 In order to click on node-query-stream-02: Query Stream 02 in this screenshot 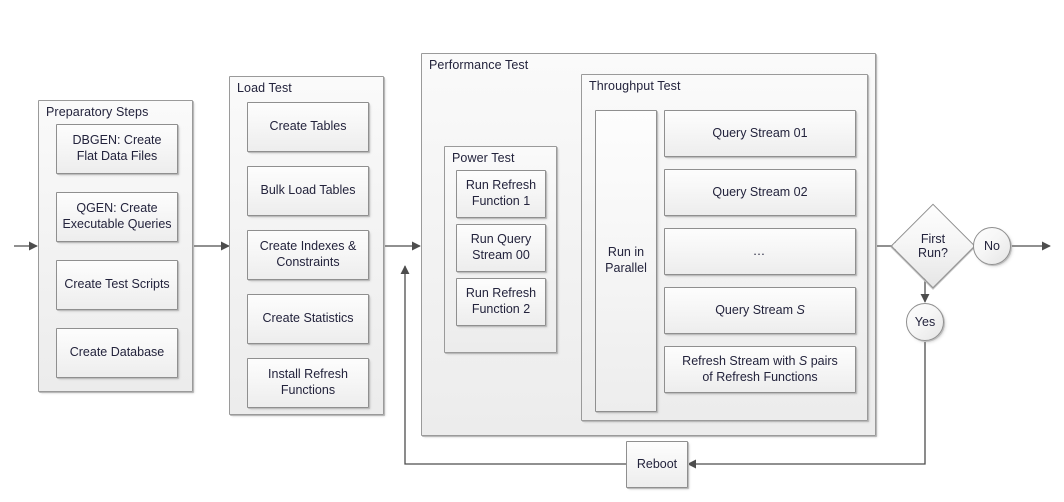, I will do `click(760, 192)`.